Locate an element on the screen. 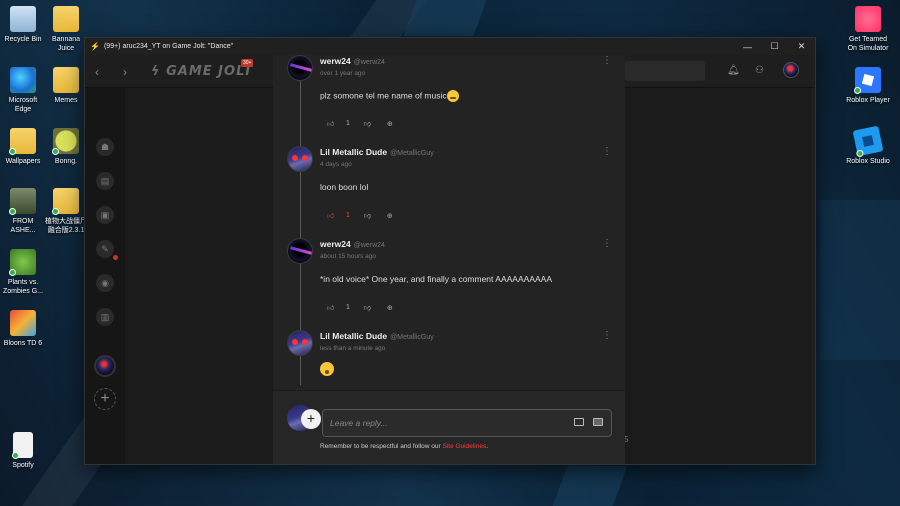  sidebar-backpack-icon: ▣ is located at coordinates (105, 215).